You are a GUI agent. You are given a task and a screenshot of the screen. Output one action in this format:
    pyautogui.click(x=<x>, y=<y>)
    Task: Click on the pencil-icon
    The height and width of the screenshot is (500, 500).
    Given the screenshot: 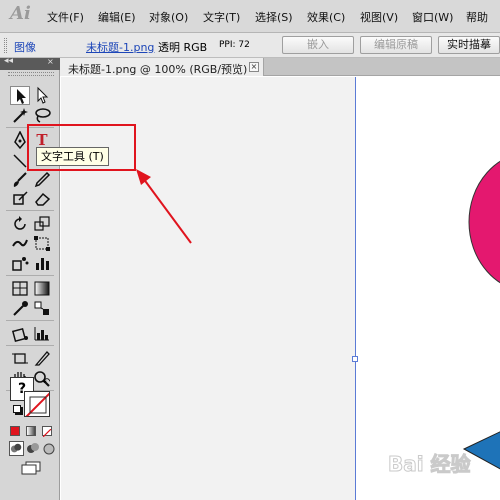 What is the action you would take?
    pyautogui.click(x=42, y=179)
    